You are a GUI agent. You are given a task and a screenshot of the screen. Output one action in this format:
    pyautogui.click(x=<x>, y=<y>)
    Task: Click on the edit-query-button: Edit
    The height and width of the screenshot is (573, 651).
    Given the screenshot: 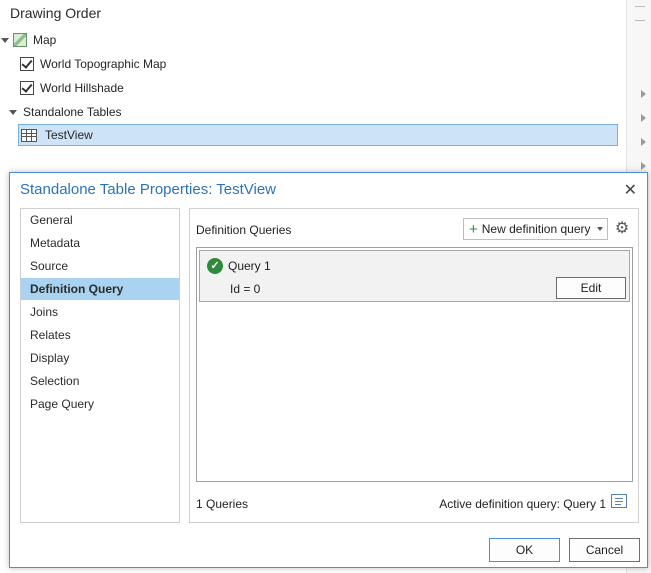 What is the action you would take?
    pyautogui.click(x=591, y=288)
    